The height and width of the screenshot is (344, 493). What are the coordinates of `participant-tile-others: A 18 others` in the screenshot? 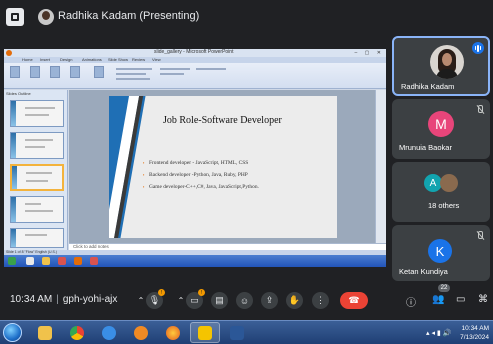 It's located at (441, 192).